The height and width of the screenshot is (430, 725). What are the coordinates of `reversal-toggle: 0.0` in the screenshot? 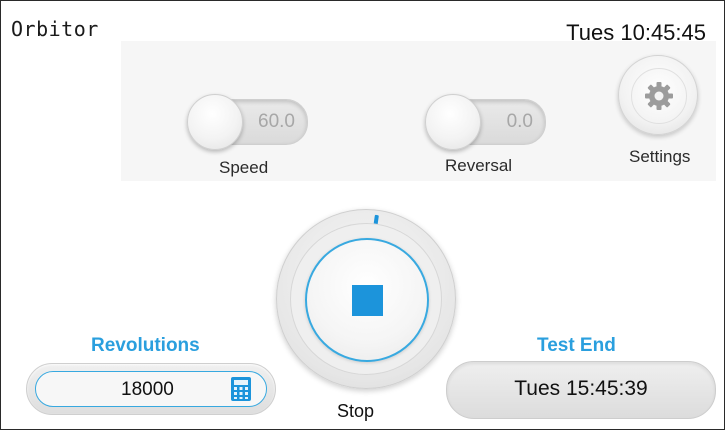 It's located at (485, 122).